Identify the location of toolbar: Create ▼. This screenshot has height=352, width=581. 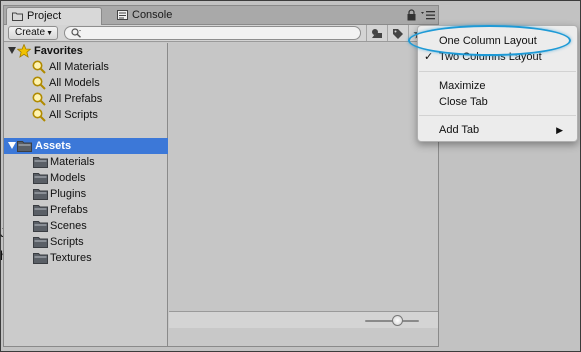
(221, 33).